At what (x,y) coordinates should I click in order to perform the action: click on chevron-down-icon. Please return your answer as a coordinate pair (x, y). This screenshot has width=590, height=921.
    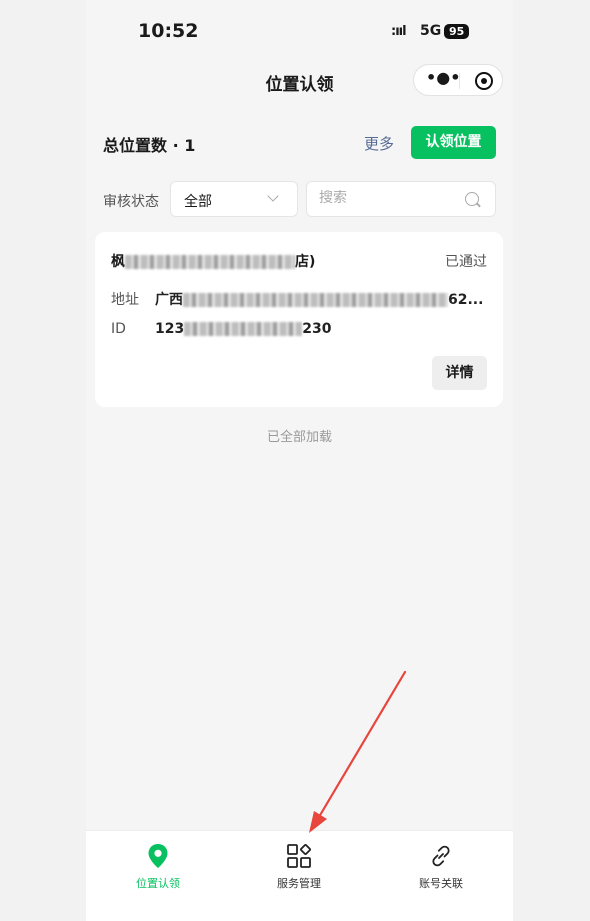
    Looking at the image, I should click on (273, 196).